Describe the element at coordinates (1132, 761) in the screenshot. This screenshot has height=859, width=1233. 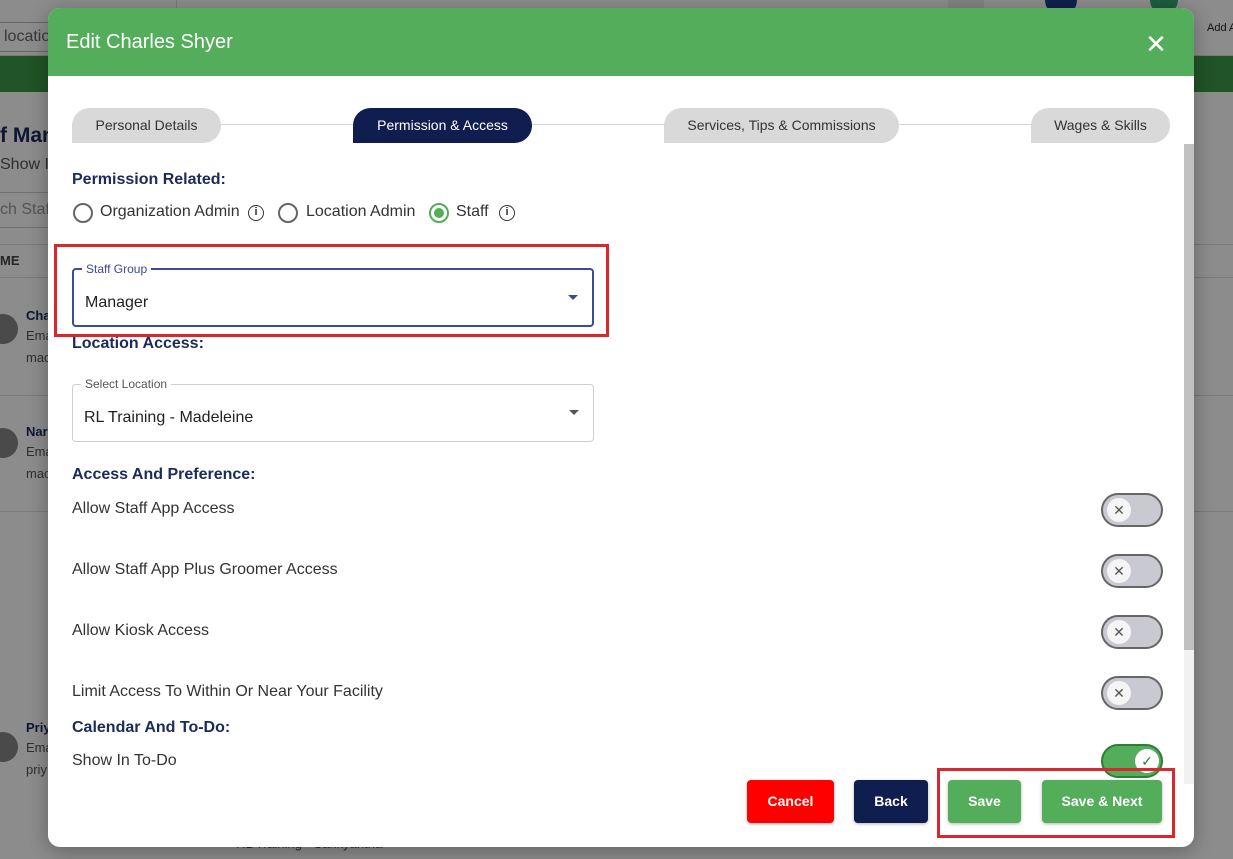
I see `toggle-show-in-todo: ✓` at that location.